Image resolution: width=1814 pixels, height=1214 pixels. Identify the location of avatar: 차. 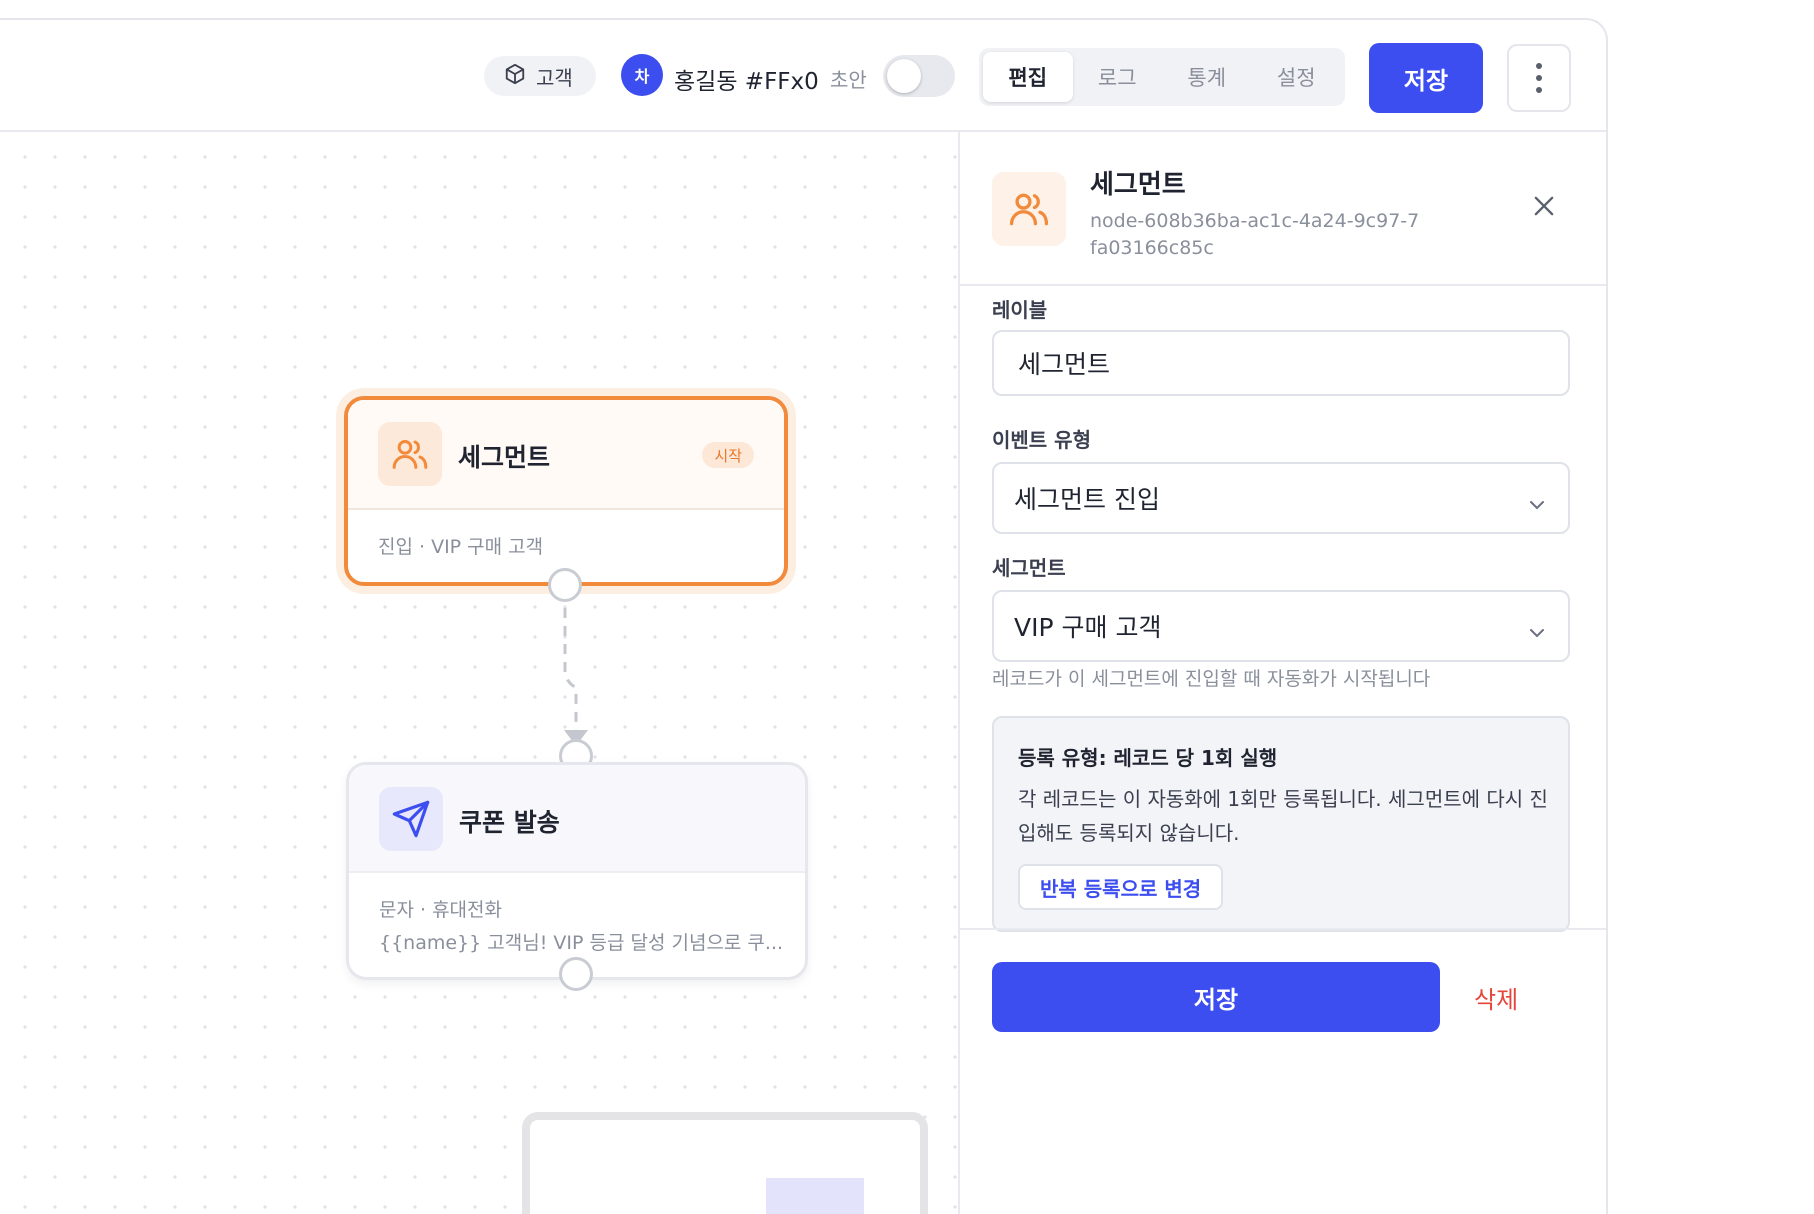
(642, 75).